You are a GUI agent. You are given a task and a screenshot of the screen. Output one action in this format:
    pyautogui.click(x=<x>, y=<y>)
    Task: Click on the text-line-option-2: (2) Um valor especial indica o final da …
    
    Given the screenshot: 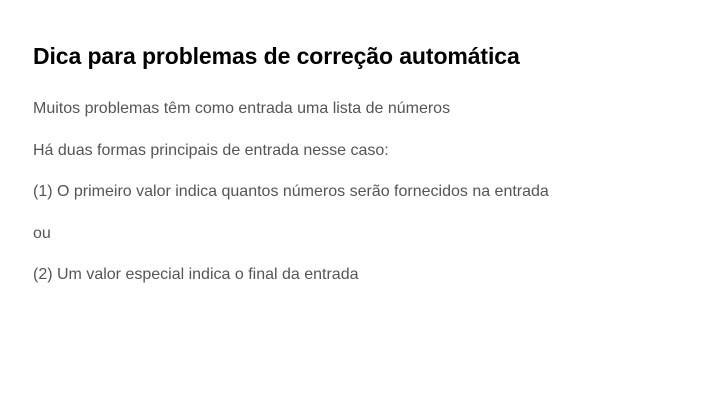 What is the action you would take?
    pyautogui.click(x=196, y=274)
    